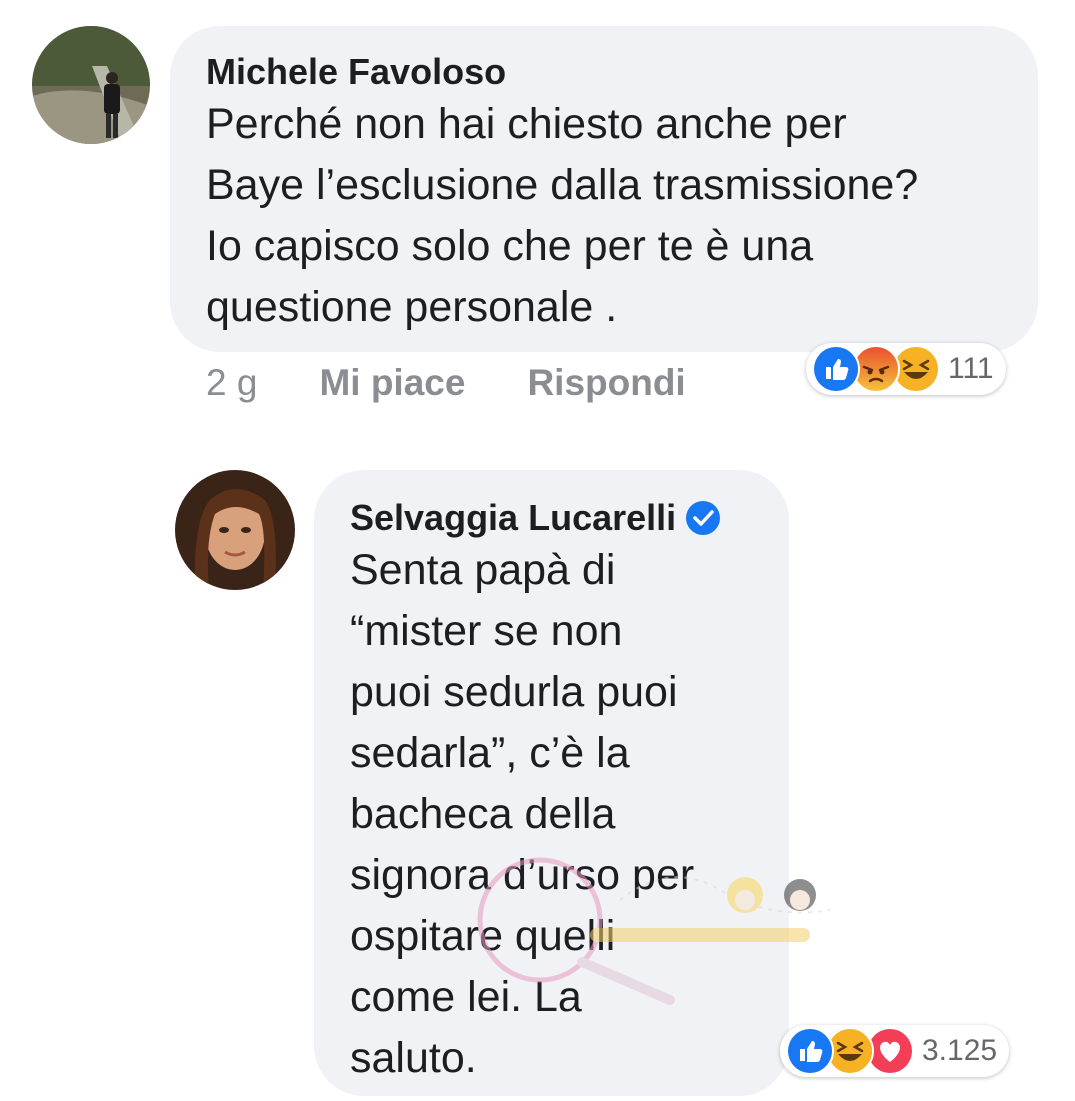 This screenshot has height=1101, width=1075. What do you see at coordinates (490, 753) in the screenshot?
I see `reply-line: sedarla”, c’è la` at bounding box center [490, 753].